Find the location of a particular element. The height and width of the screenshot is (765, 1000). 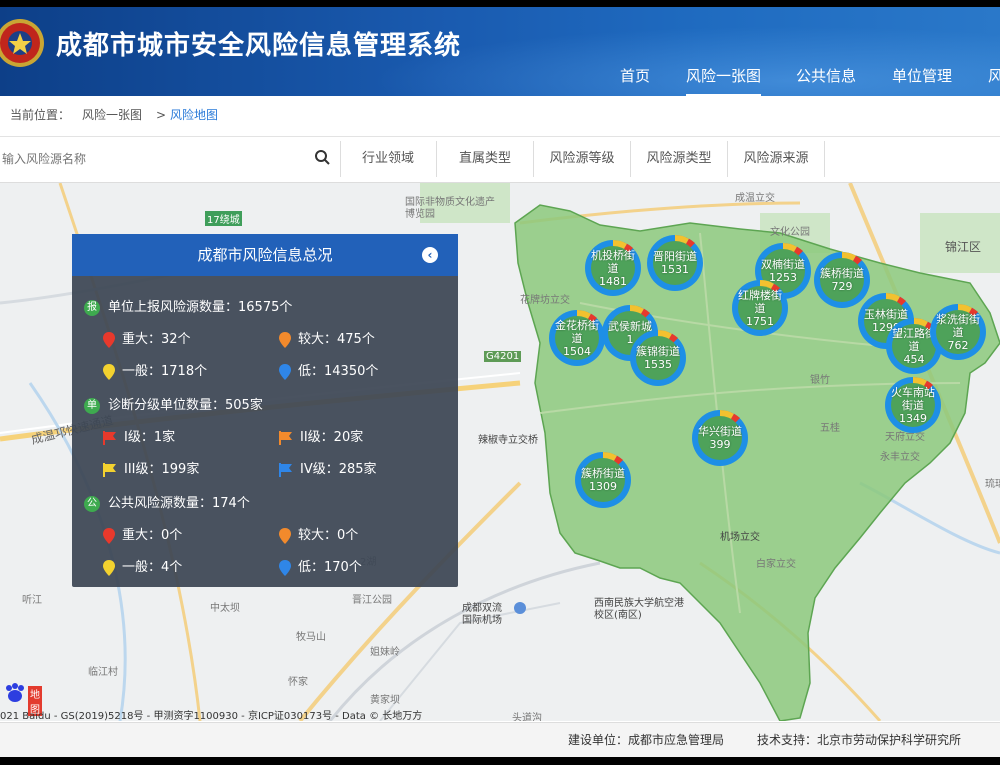

search-input is located at coordinates (152, 159).